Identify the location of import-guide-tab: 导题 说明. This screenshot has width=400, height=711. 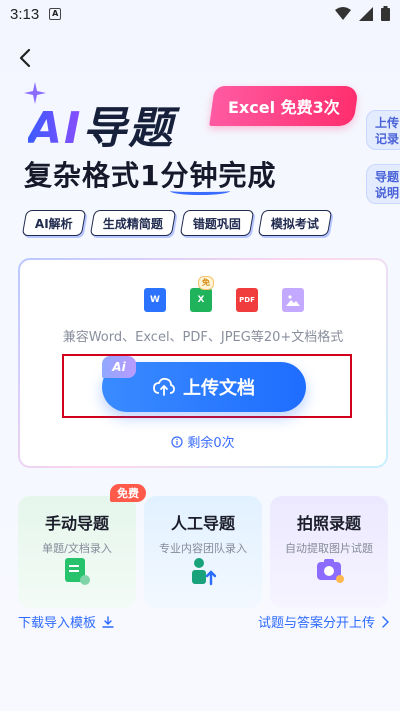
(383, 184).